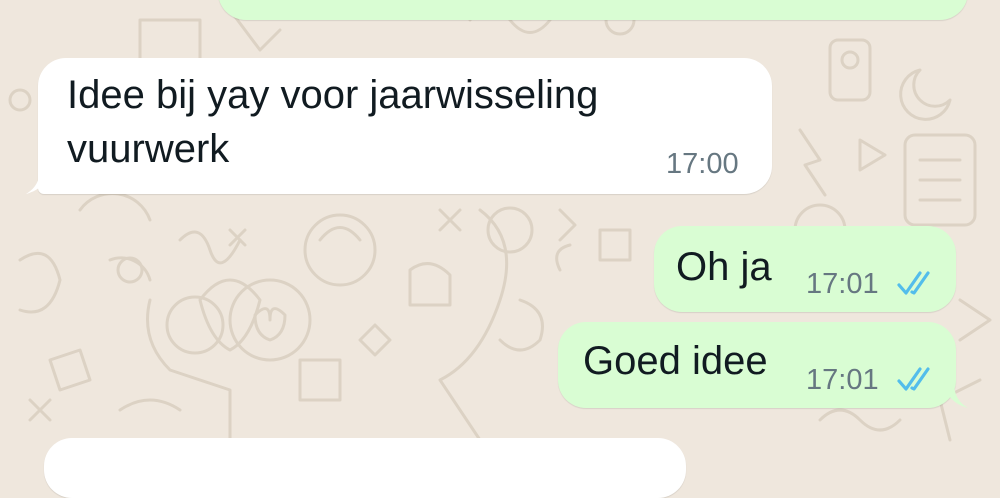  I want to click on message-bubble-outgoing: Oh ja 17:01, so click(805, 269).